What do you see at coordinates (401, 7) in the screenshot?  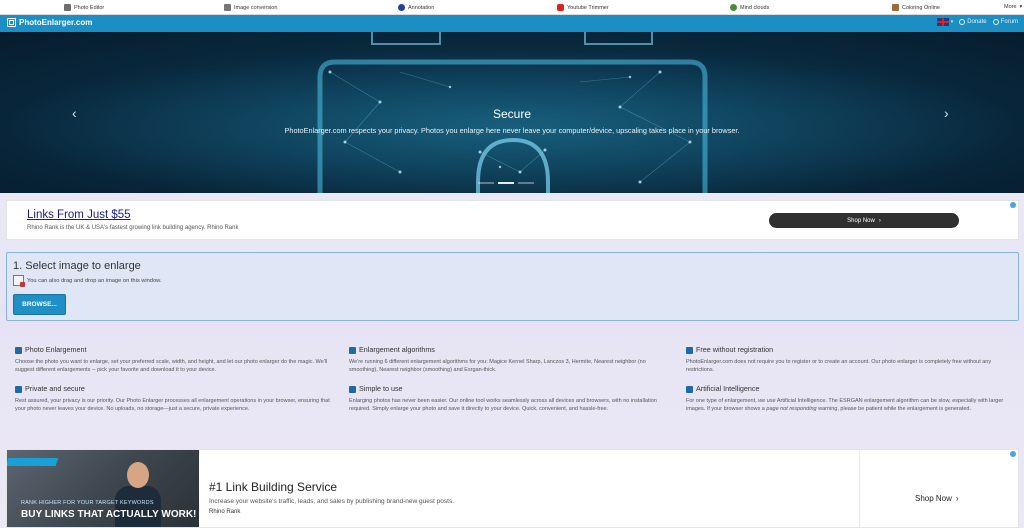 I see `annotation-icon` at bounding box center [401, 7].